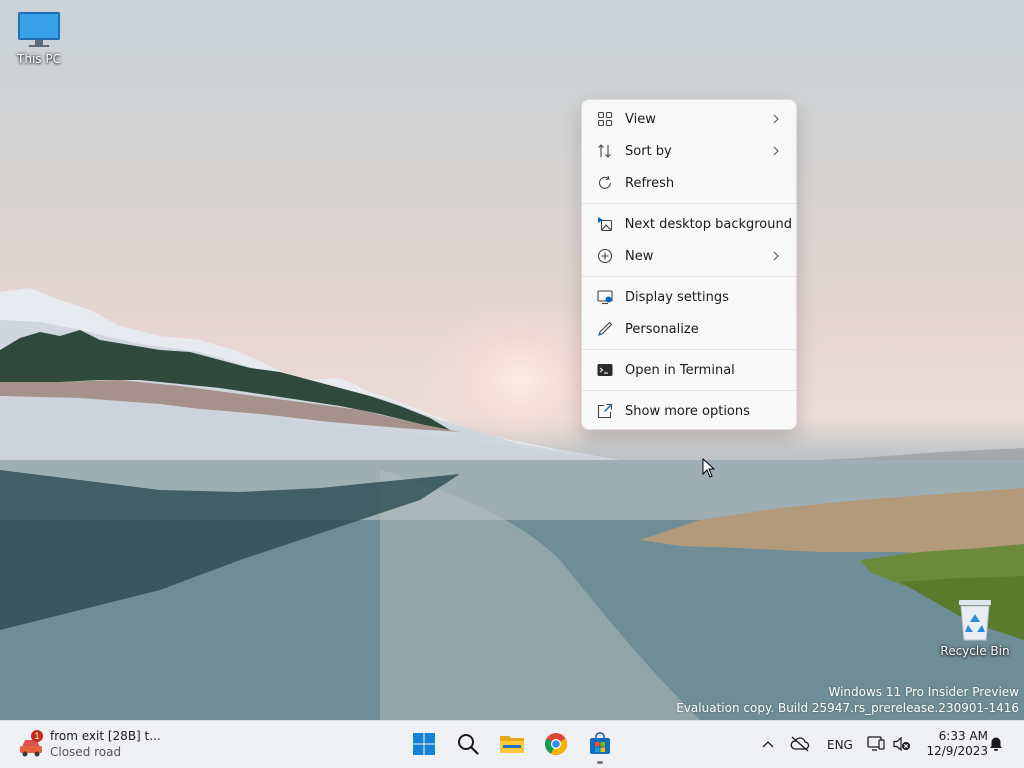 The height and width of the screenshot is (768, 1024). What do you see at coordinates (605, 329) in the screenshot?
I see `pen-icon` at bounding box center [605, 329].